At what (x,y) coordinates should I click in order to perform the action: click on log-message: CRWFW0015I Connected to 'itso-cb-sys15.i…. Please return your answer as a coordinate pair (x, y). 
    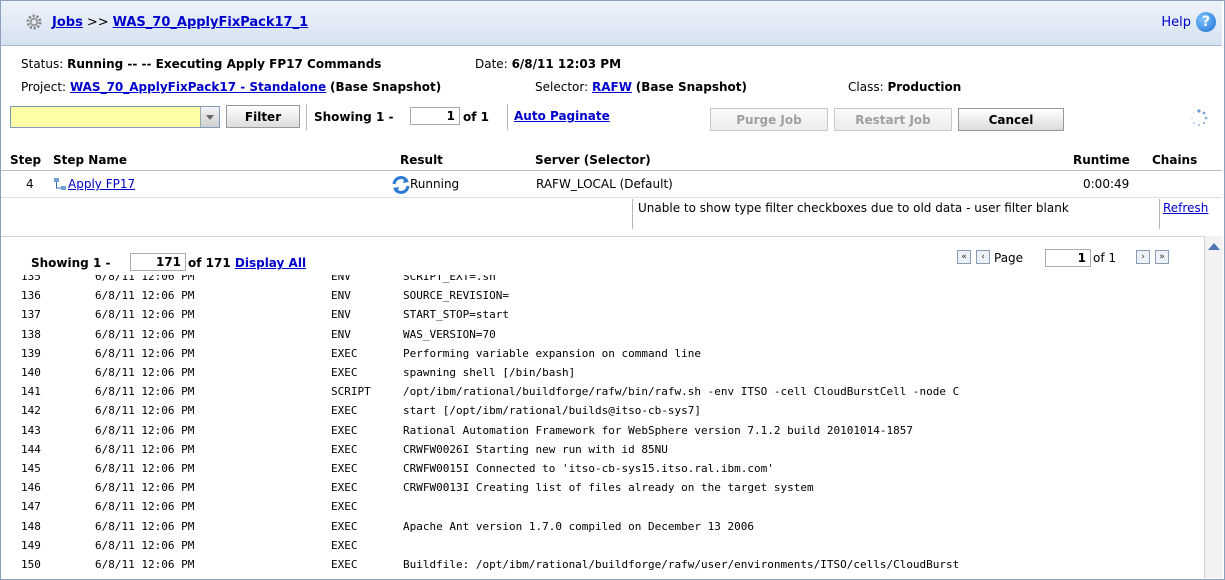
    Looking at the image, I should click on (588, 468).